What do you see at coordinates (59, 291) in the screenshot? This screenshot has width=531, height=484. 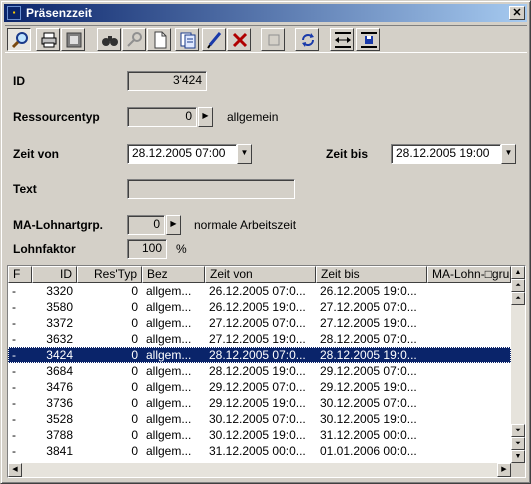 I see `cell-id: 3320` at bounding box center [59, 291].